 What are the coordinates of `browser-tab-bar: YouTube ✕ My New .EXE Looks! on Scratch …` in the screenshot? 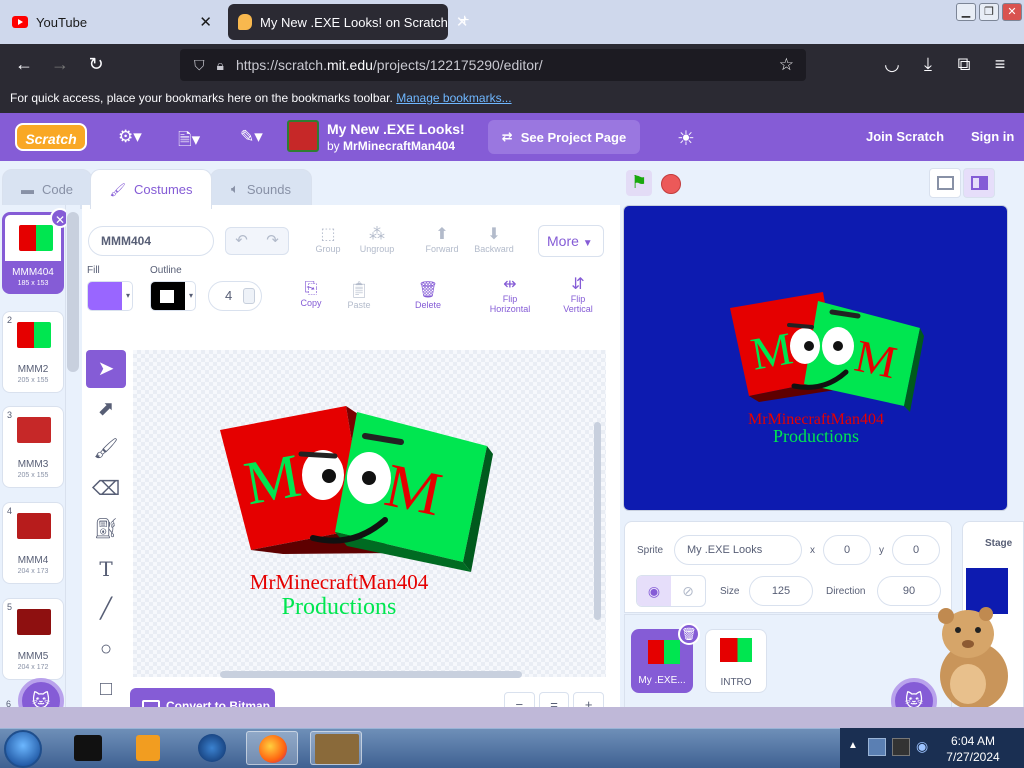 It's located at (512, 22).